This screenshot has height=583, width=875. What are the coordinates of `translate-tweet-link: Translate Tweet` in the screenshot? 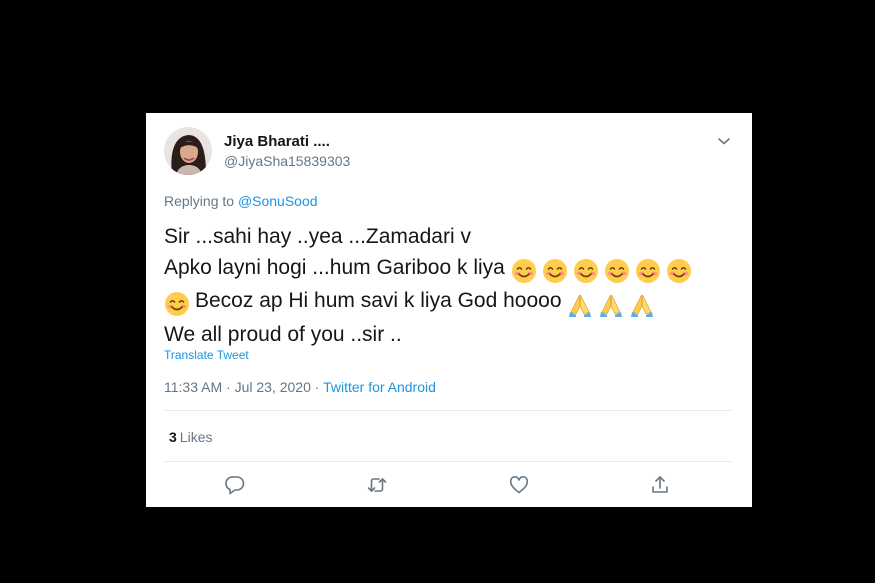 It's located at (206, 355).